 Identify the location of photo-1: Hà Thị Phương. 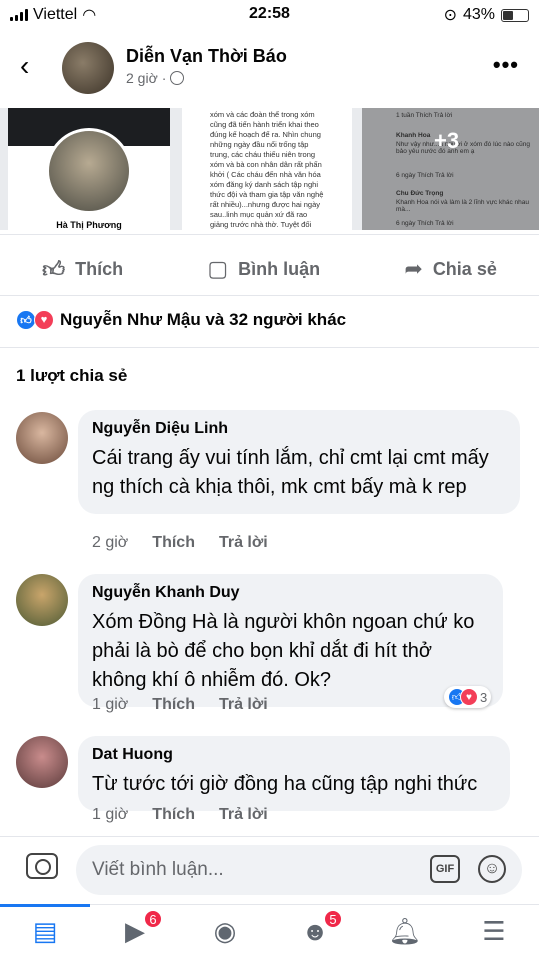
(89, 169).